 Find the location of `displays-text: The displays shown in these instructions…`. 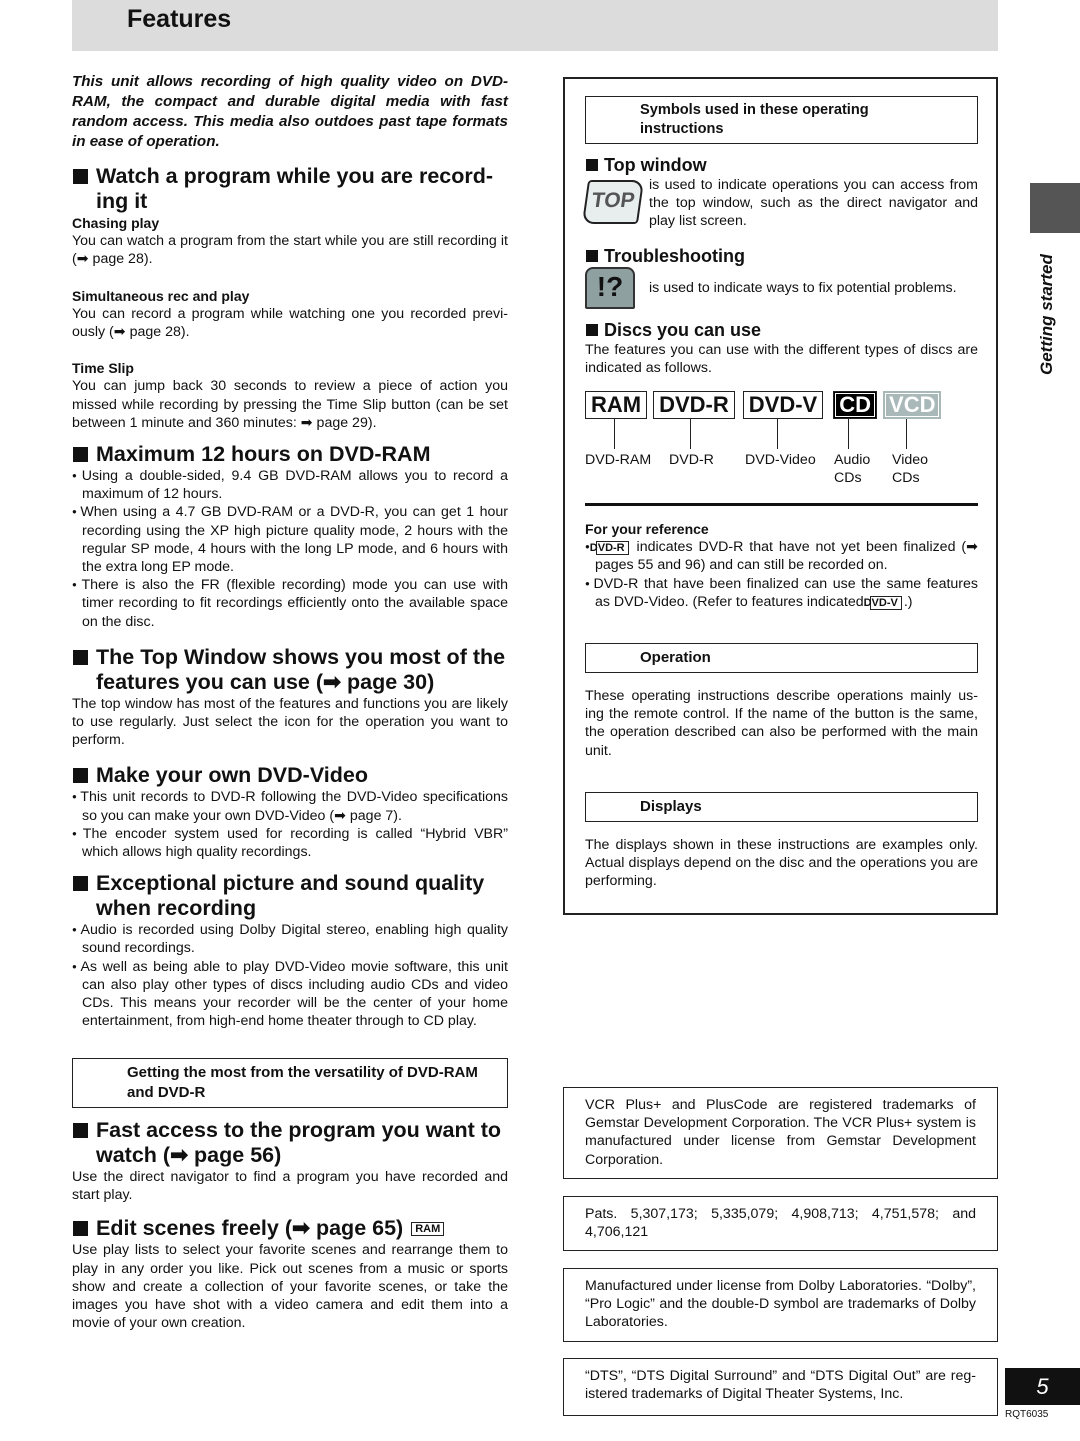

displays-text: The displays shown in these instructions… is located at coordinates (781, 863).